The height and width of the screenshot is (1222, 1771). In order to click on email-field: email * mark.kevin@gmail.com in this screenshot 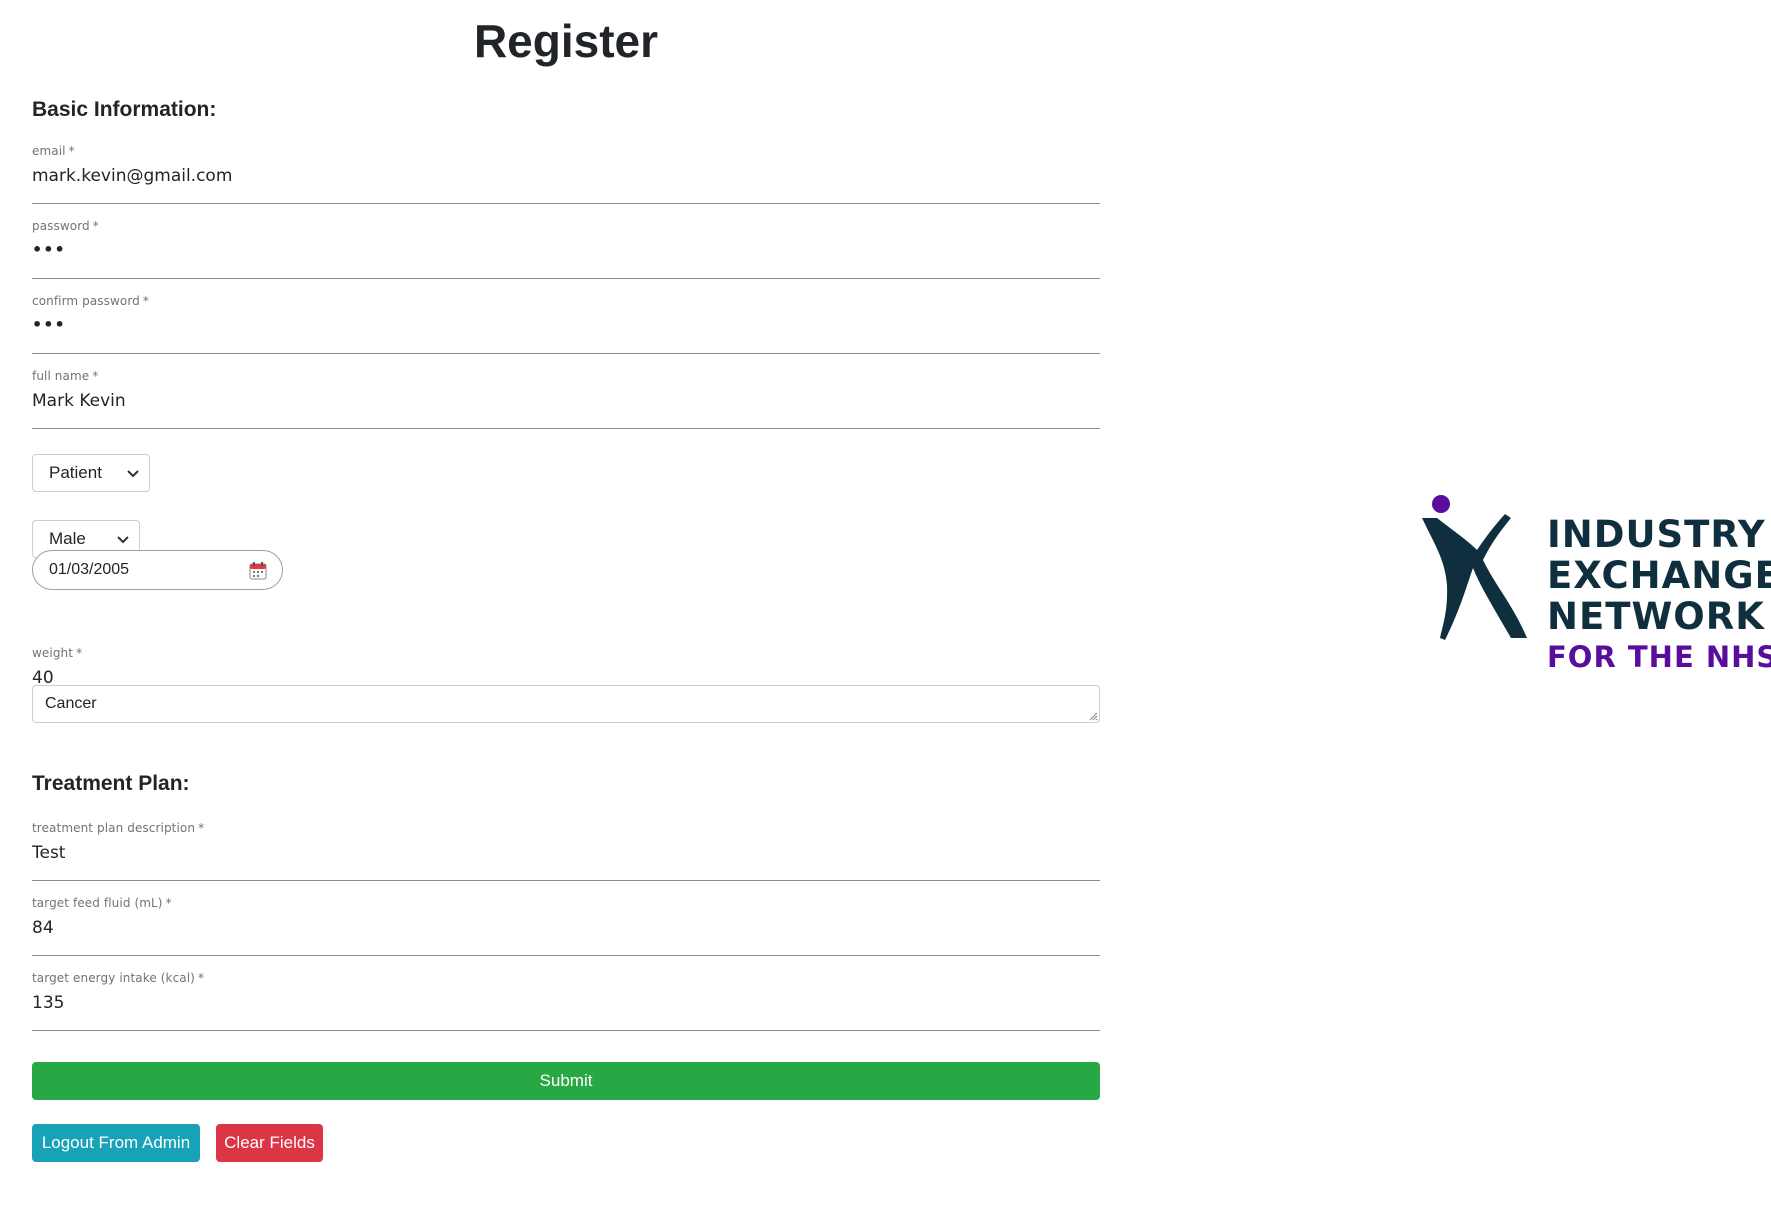, I will do `click(566, 174)`.